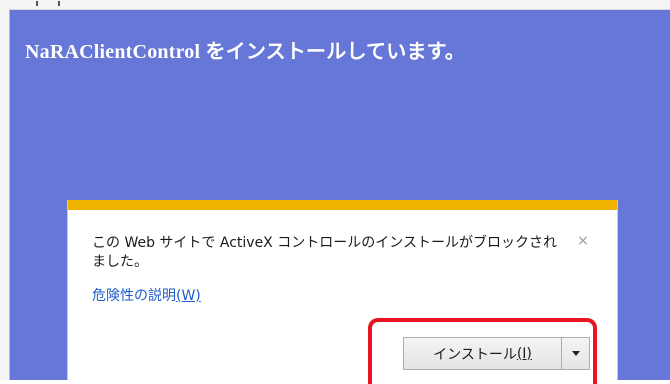  I want to click on chevron-down-icon, so click(575, 353).